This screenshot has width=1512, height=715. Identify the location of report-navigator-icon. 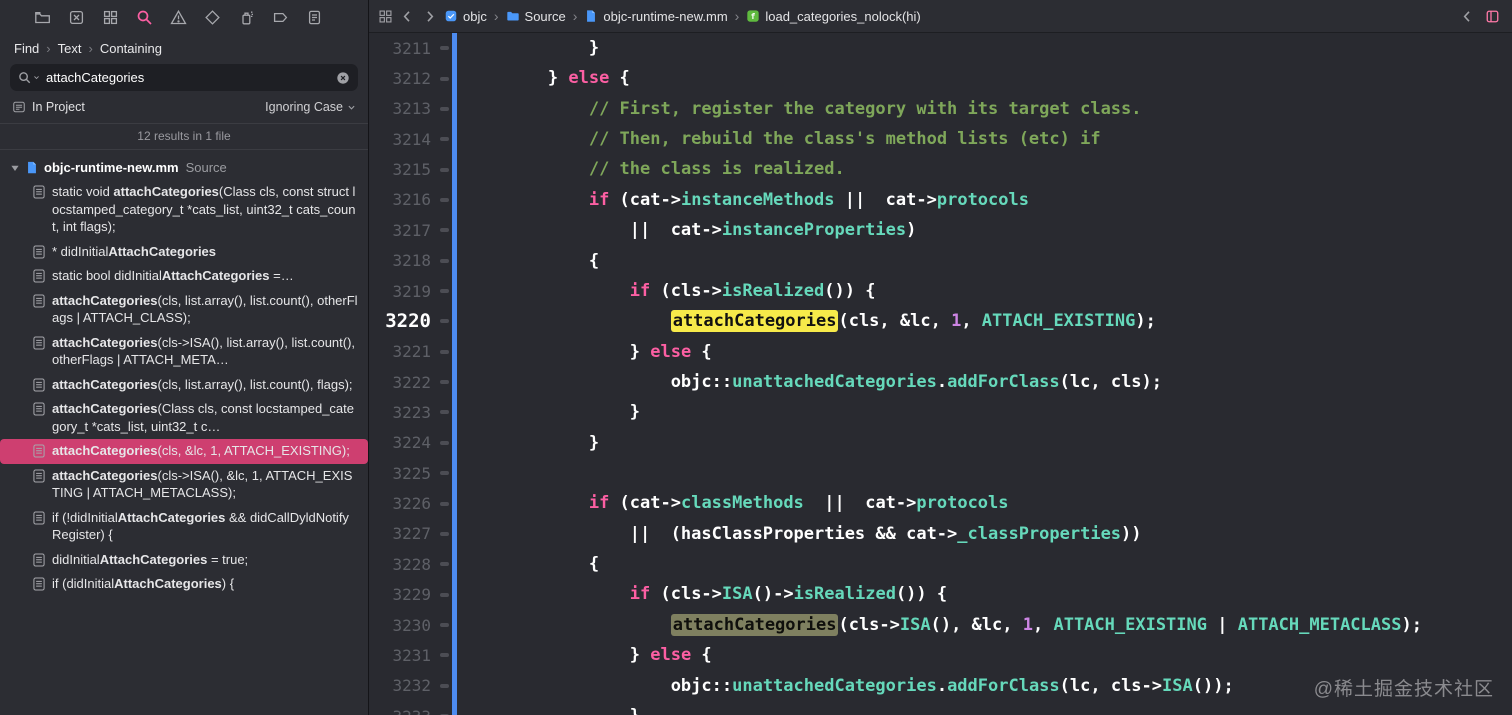
(314, 17).